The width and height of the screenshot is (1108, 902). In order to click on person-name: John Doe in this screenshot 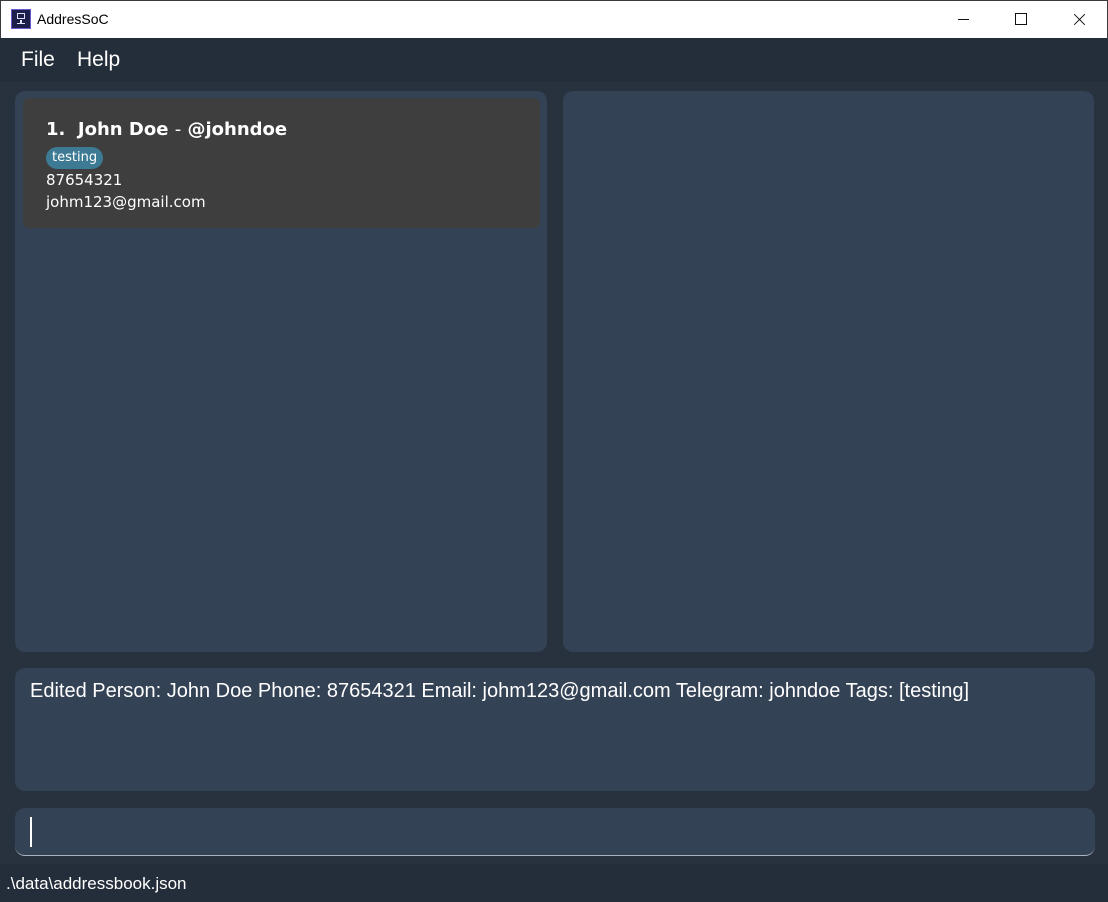, I will do `click(123, 129)`.